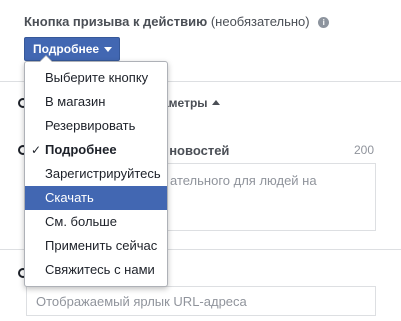 The height and width of the screenshot is (321, 401). What do you see at coordinates (201, 301) in the screenshot?
I see `display-url-input: Отображаемый ярлык URL-адреса` at bounding box center [201, 301].